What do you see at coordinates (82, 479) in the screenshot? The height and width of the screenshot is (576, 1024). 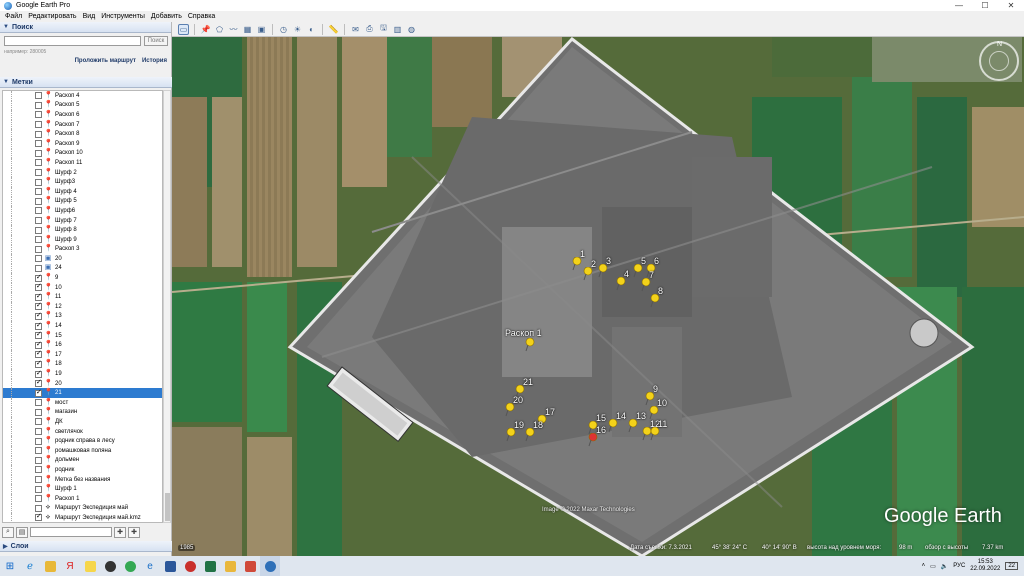 I see `list-item: 📍 Метка без названия` at bounding box center [82, 479].